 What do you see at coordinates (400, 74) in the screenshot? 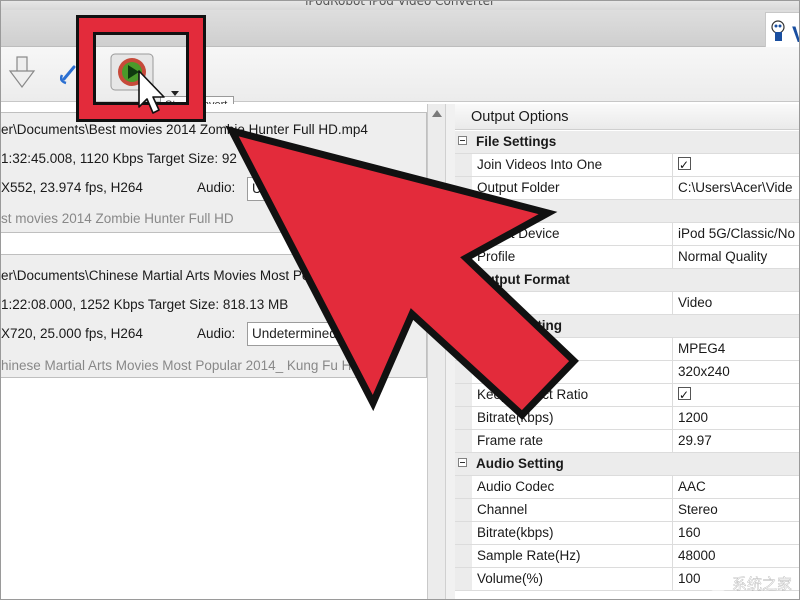
I see `toolbar` at bounding box center [400, 74].